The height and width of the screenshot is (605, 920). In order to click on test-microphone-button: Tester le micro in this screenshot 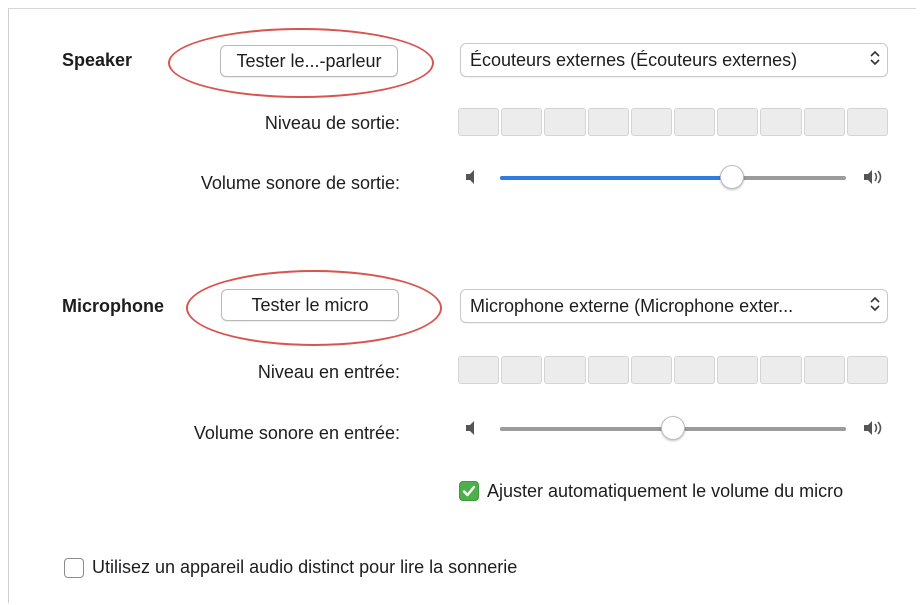, I will do `click(310, 305)`.